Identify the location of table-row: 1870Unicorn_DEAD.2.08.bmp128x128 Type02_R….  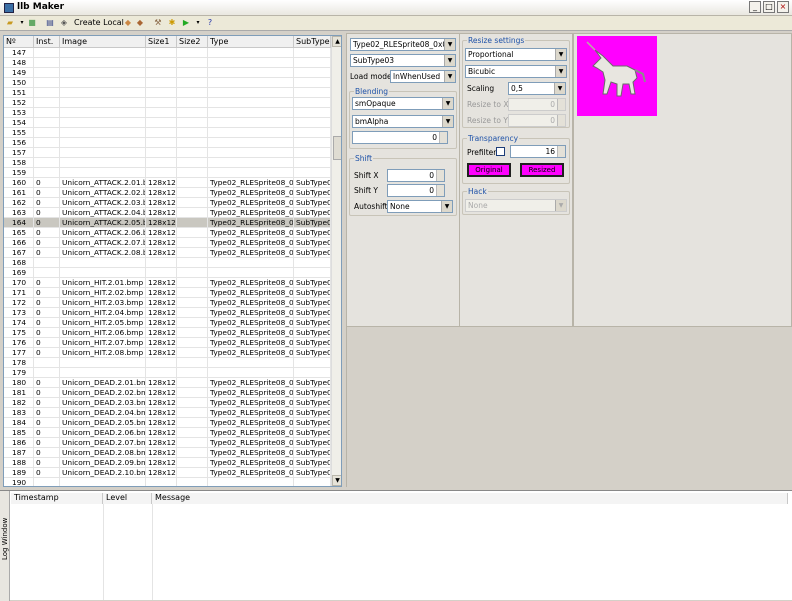
(167, 453).